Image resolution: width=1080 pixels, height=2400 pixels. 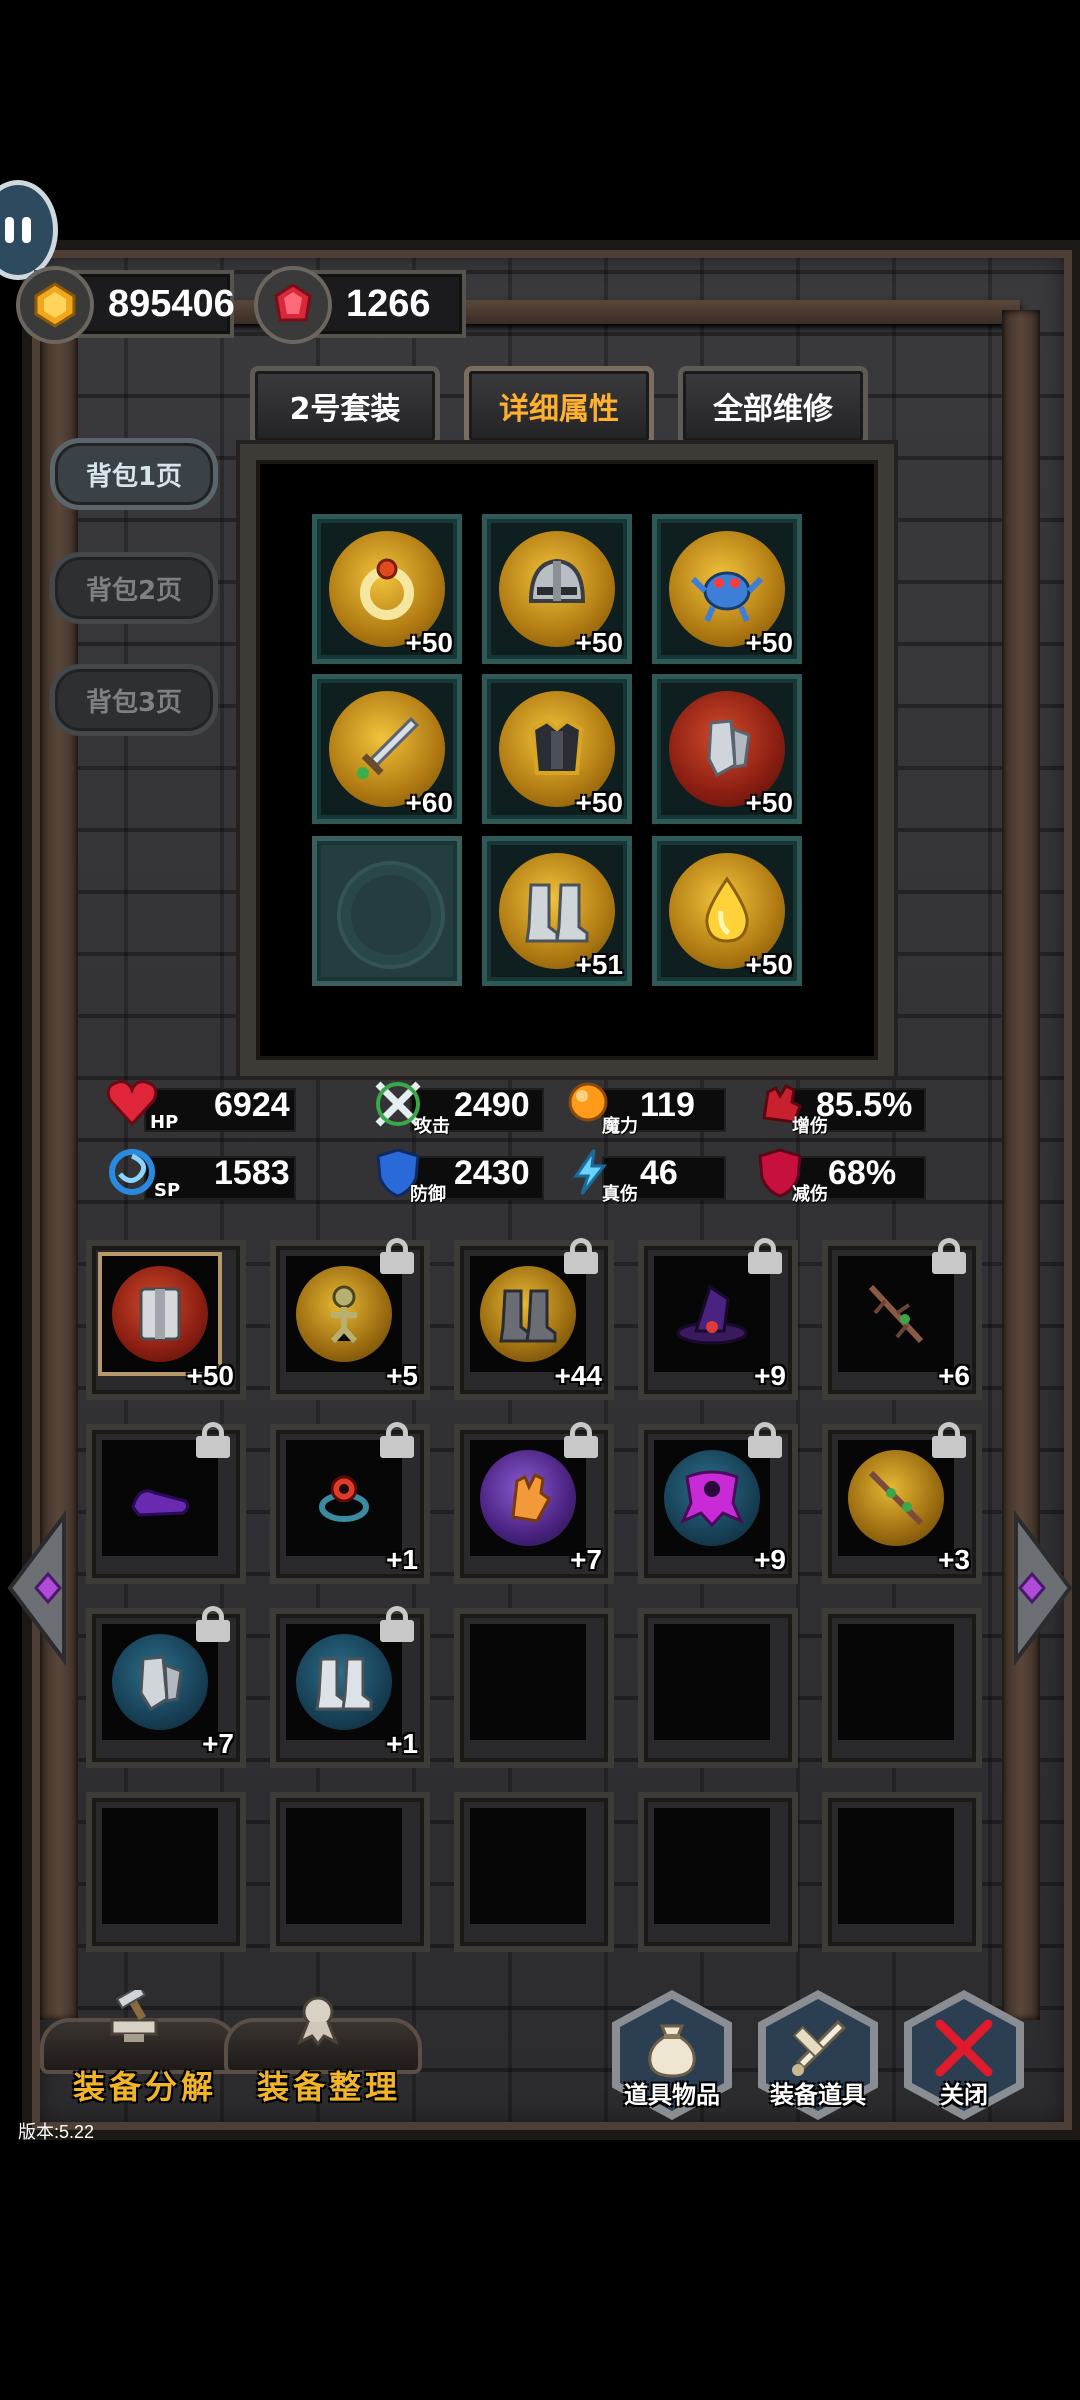 I want to click on chest-armor-icon, so click(x=557, y=749).